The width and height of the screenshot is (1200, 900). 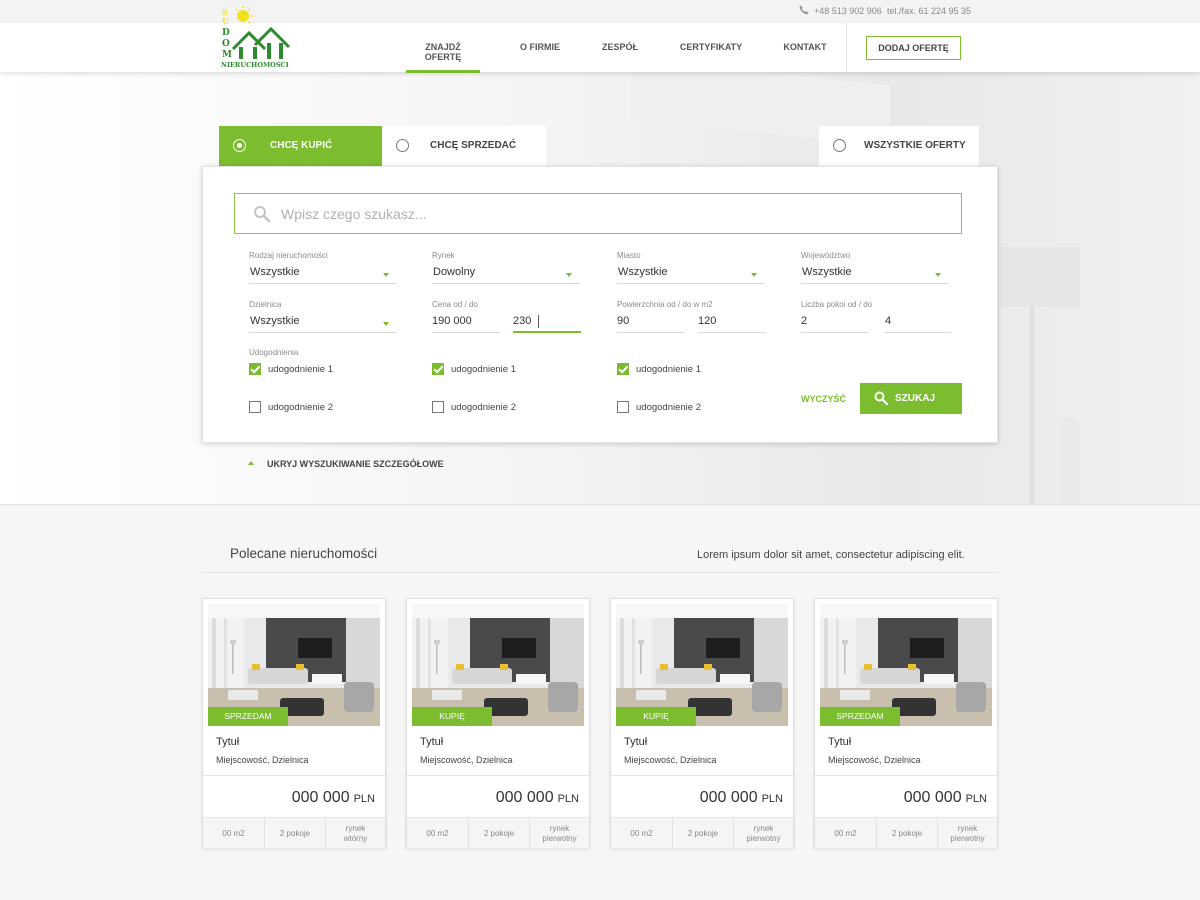 What do you see at coordinates (466, 323) in the screenshot?
I see `price-from-input: 190 000` at bounding box center [466, 323].